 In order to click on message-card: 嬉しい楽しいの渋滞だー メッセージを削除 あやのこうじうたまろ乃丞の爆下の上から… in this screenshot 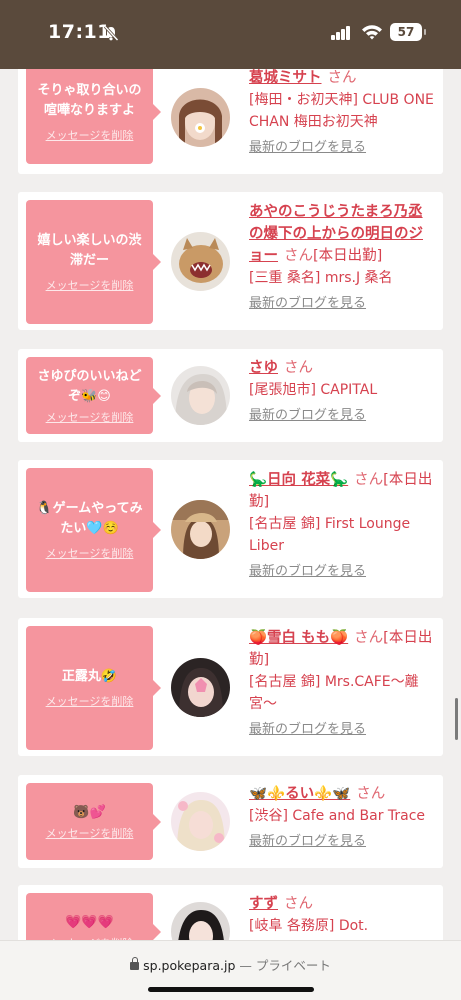, I will do `click(230, 261)`.